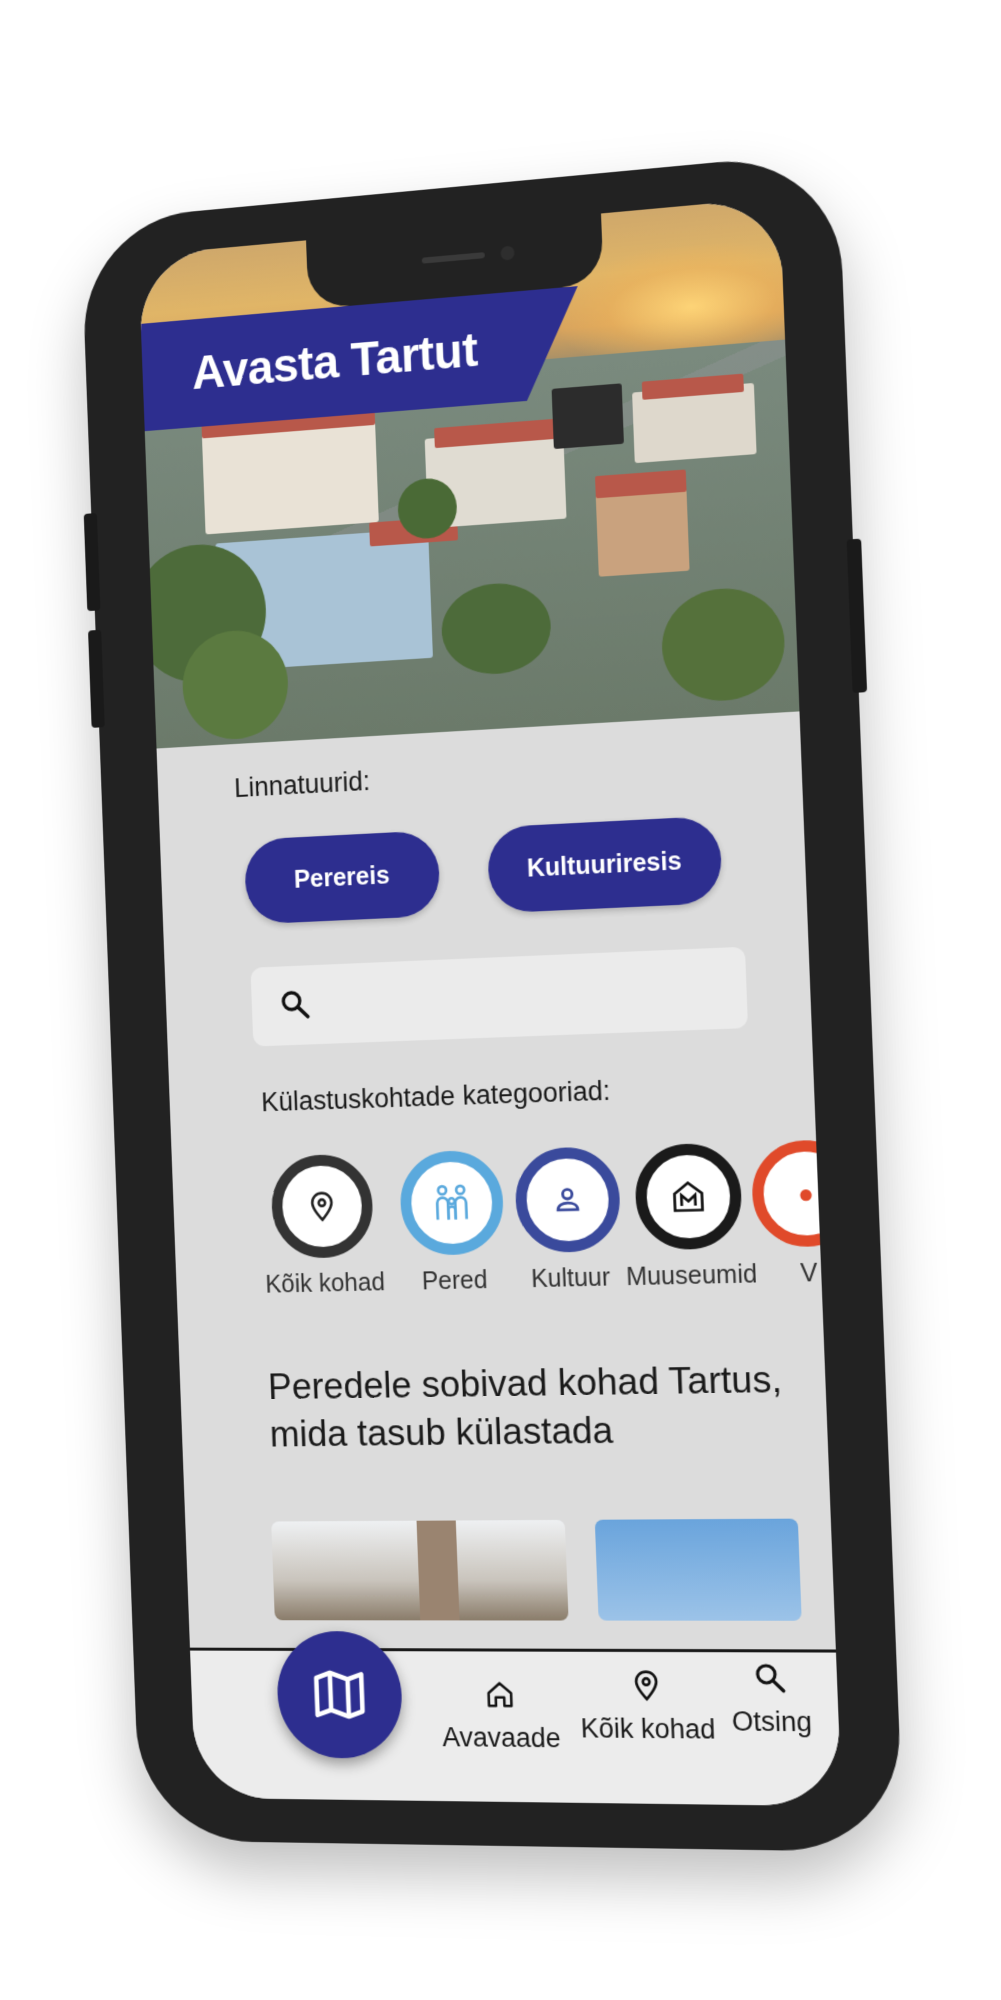 The width and height of the screenshot is (1001, 2000). I want to click on nav-label: Otsing, so click(772, 1722).